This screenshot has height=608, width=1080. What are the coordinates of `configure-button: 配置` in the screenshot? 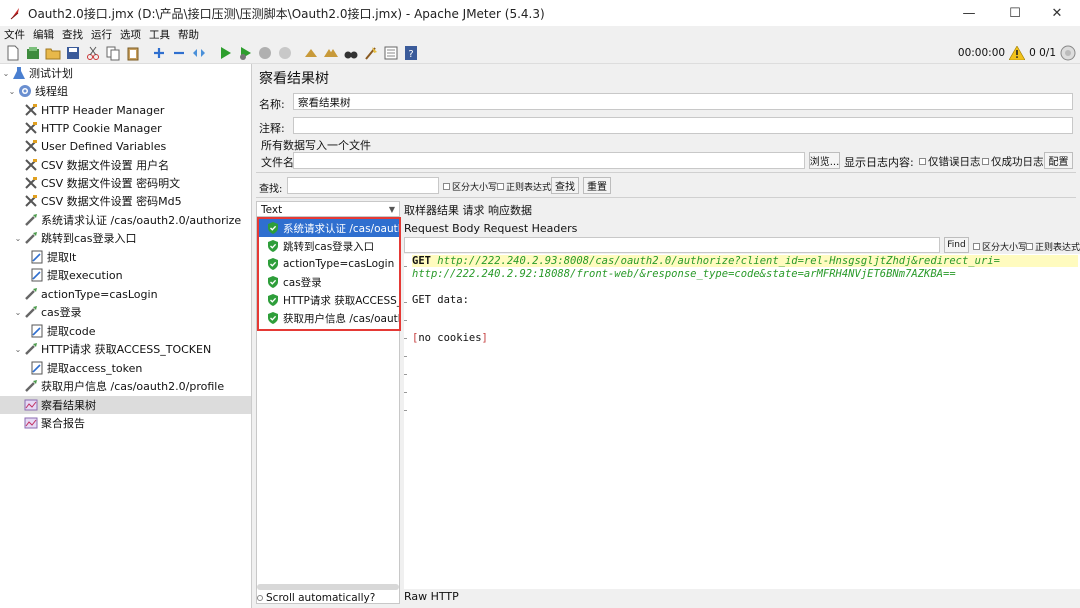 It's located at (1058, 160).